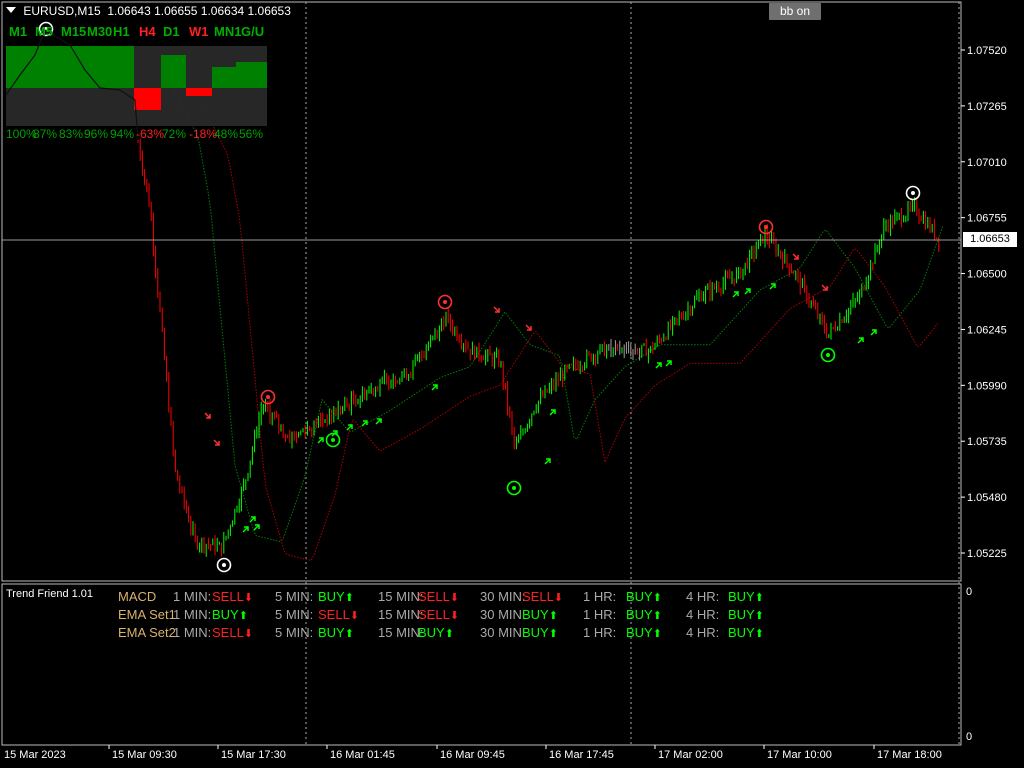 This screenshot has height=768, width=1024. I want to click on timeframe-label-m1: M1, so click(18, 31).